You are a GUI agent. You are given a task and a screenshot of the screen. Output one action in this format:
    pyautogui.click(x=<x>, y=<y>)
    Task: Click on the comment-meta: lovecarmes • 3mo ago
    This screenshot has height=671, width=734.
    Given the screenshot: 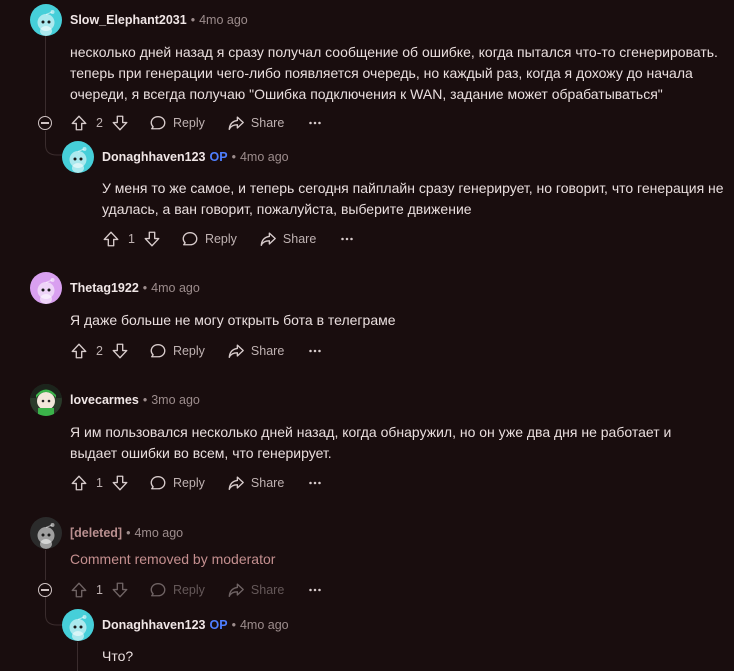 What is the action you would take?
    pyautogui.click(x=135, y=400)
    